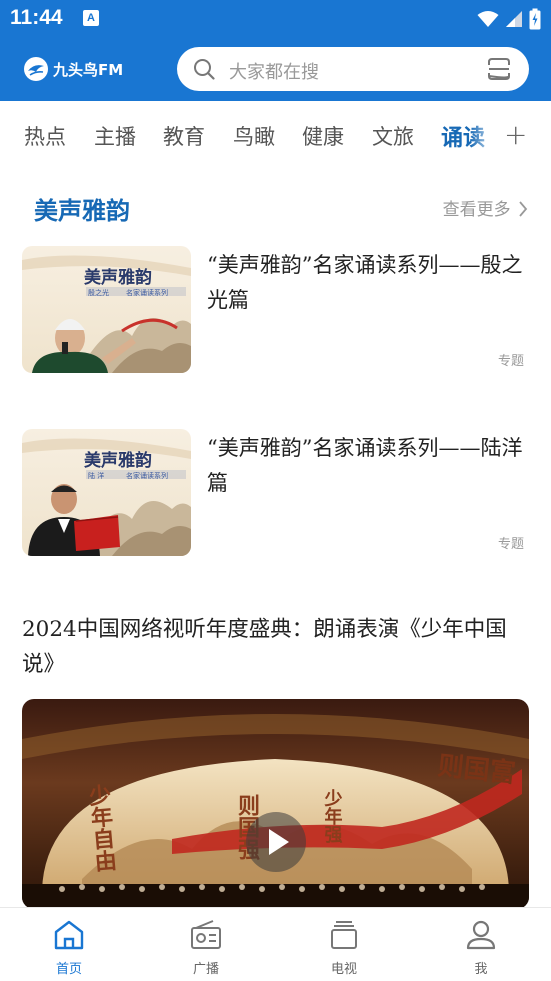 The image size is (551, 981). I want to click on home-icon, so click(69, 935).